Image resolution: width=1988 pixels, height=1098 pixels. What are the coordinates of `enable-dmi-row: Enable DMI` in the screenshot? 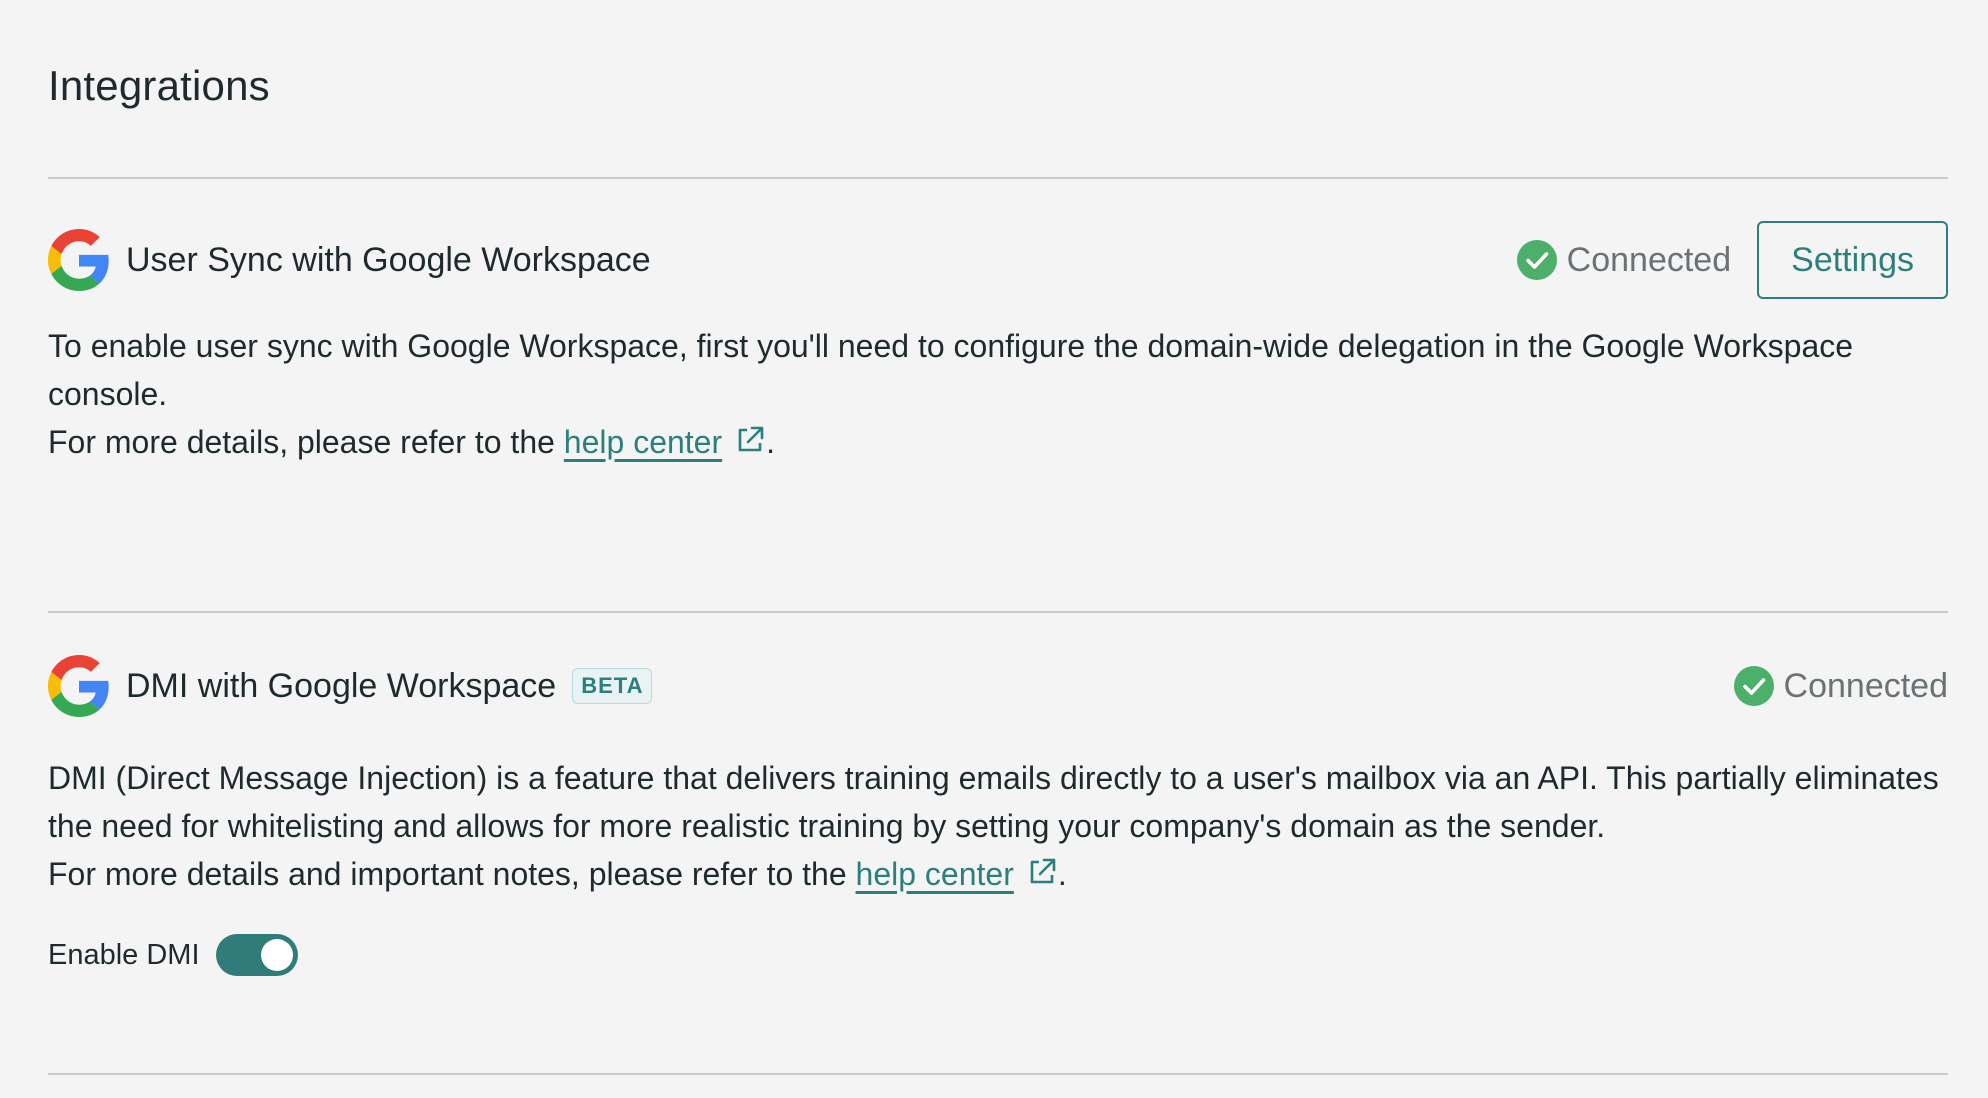 It's located at (998, 955).